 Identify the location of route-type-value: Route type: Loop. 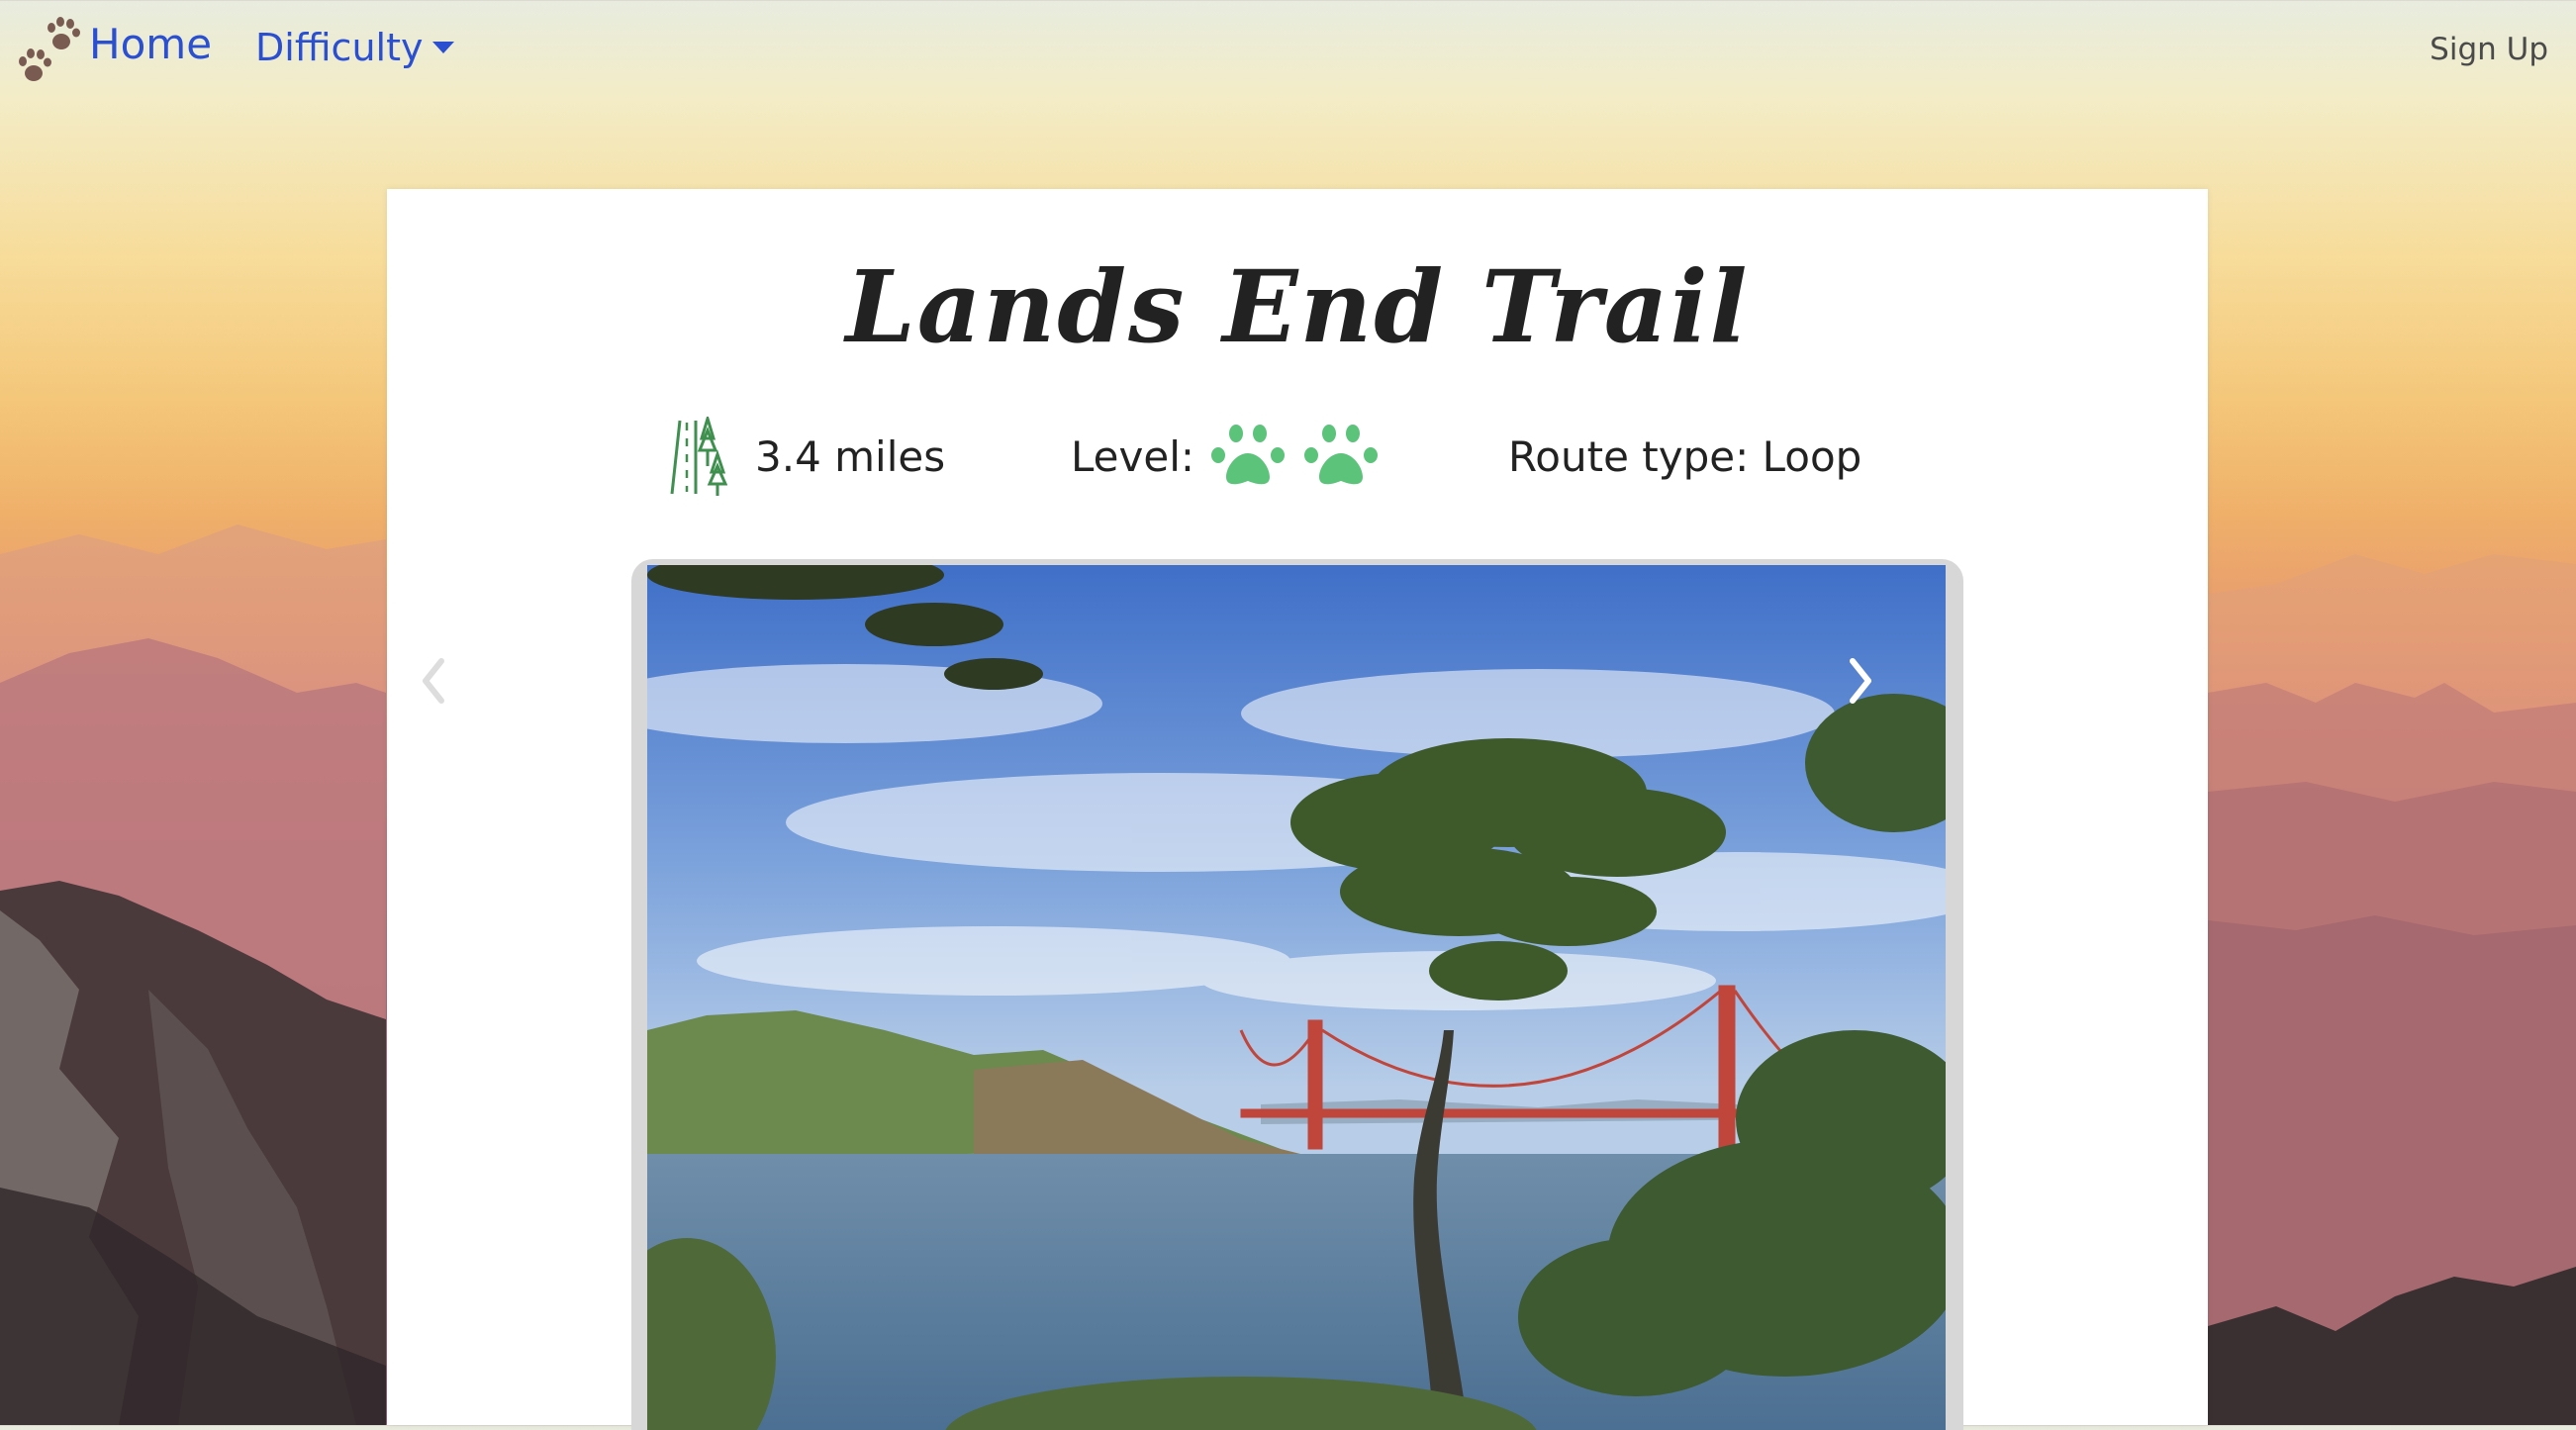
(1685, 456).